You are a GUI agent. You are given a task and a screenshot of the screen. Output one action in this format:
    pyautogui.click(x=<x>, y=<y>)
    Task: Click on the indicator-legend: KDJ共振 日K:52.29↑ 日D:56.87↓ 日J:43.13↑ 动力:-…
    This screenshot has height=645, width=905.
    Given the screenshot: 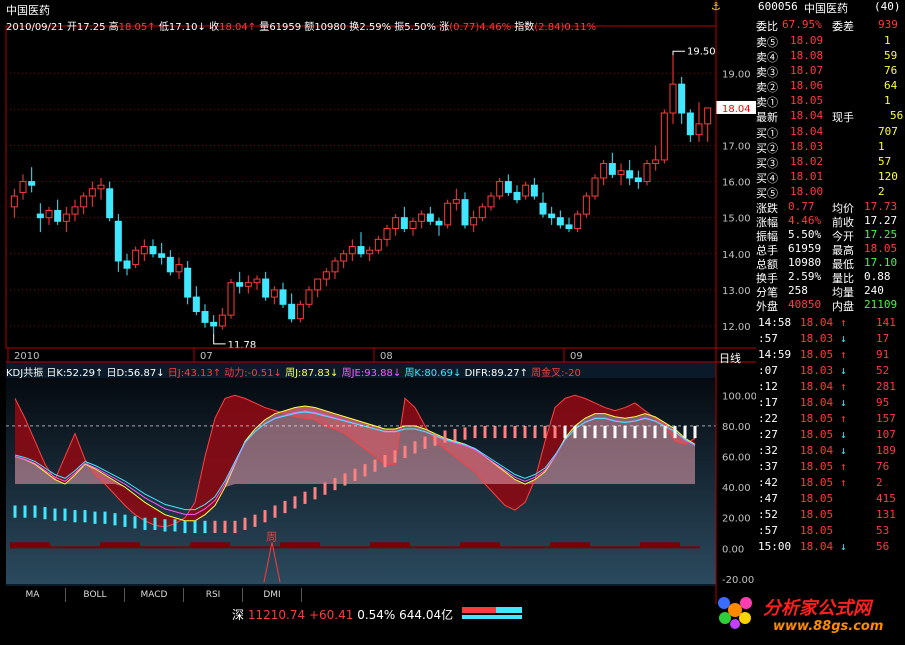 What is the action you would take?
    pyautogui.click(x=293, y=371)
    